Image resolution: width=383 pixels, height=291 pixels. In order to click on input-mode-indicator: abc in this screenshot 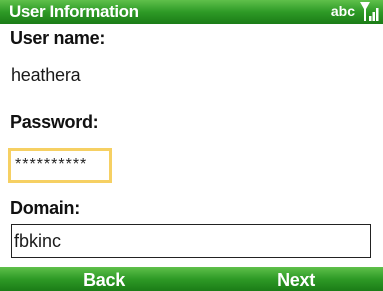, I will do `click(342, 11)`.